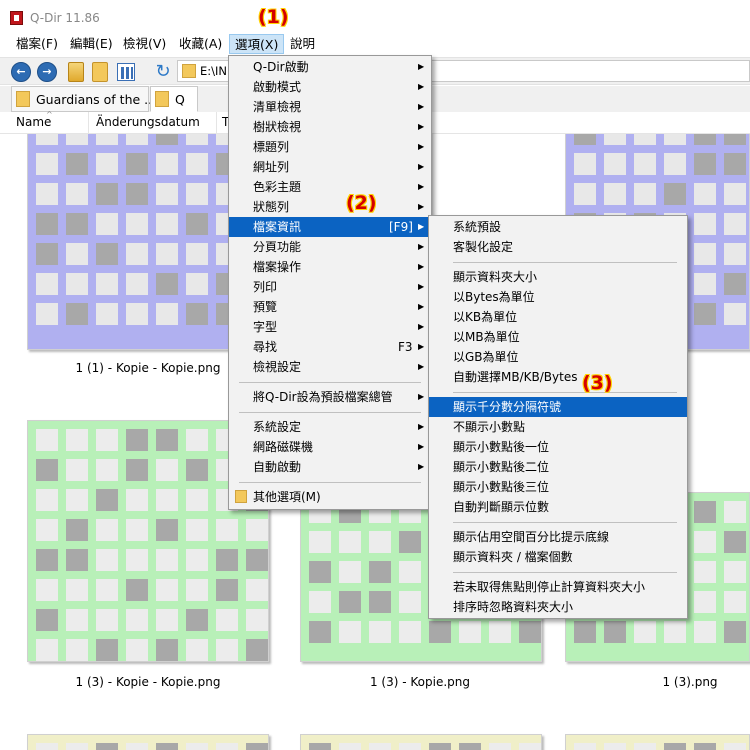 The width and height of the screenshot is (750, 750). Describe the element at coordinates (558, 377) in the screenshot. I see `submenu-item: 自動選擇MB/KB/Bytes` at that location.